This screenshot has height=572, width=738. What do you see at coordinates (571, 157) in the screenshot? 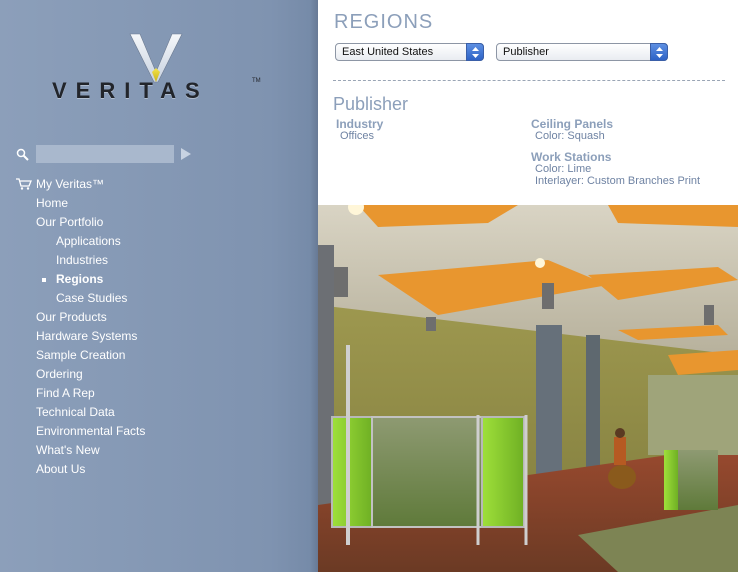
I see `work-stations-heading: Work Stations` at bounding box center [571, 157].